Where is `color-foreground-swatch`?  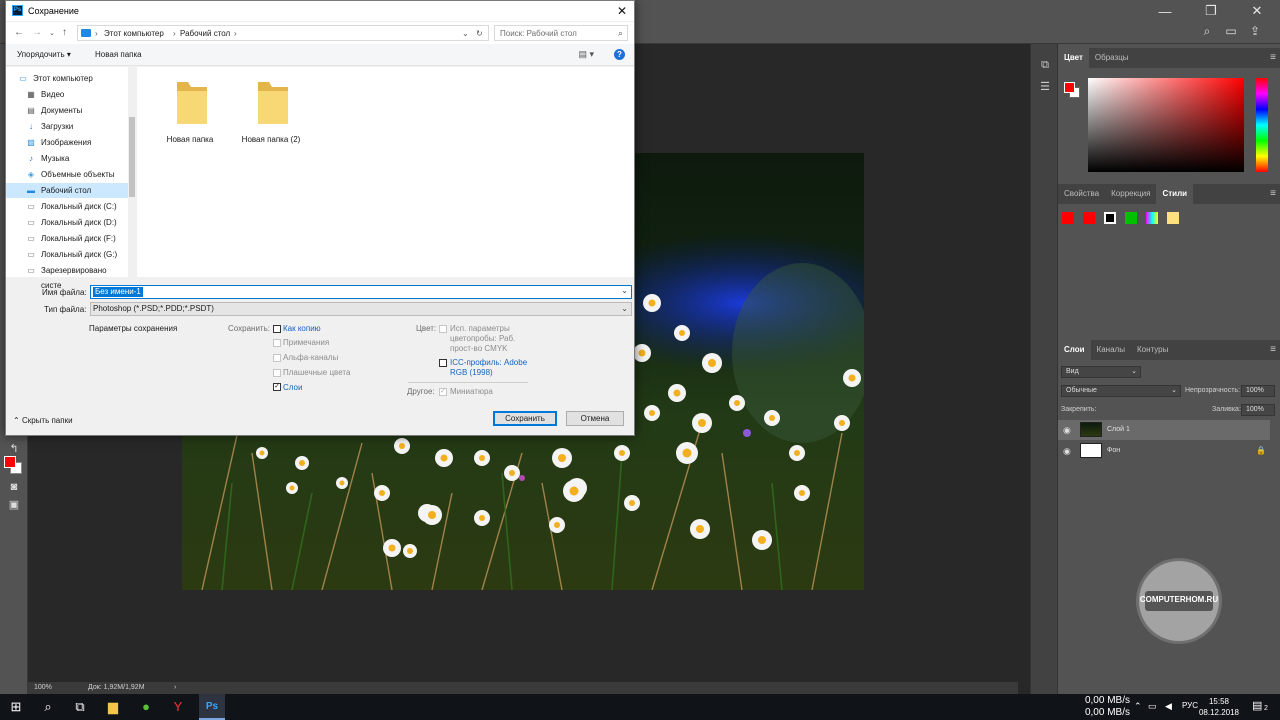
color-foreground-swatch is located at coordinates (1069, 87).